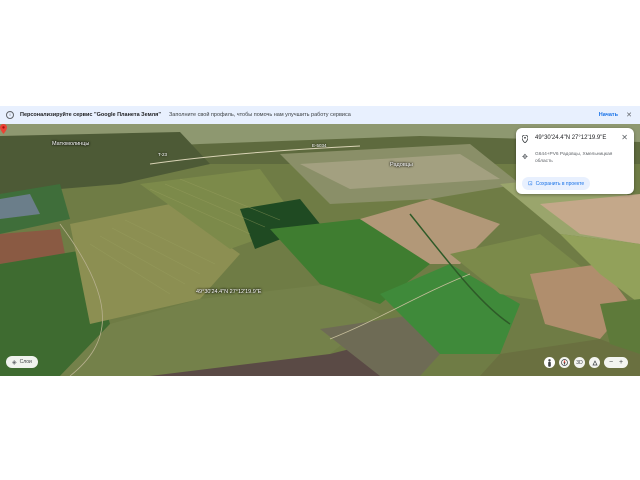  What do you see at coordinates (530, 183) in the screenshot?
I see `bookmark-icon: ⊡` at bounding box center [530, 183].